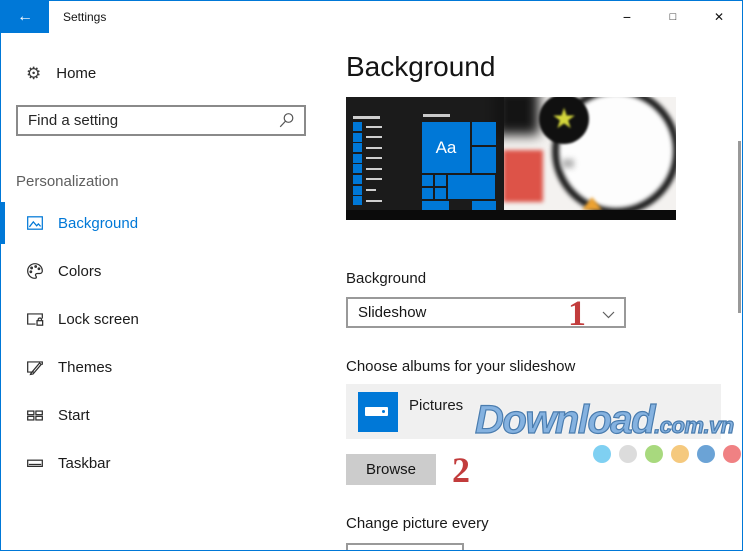 The image size is (743, 551). What do you see at coordinates (568, 163) in the screenshot?
I see `preview-smudge` at bounding box center [568, 163].